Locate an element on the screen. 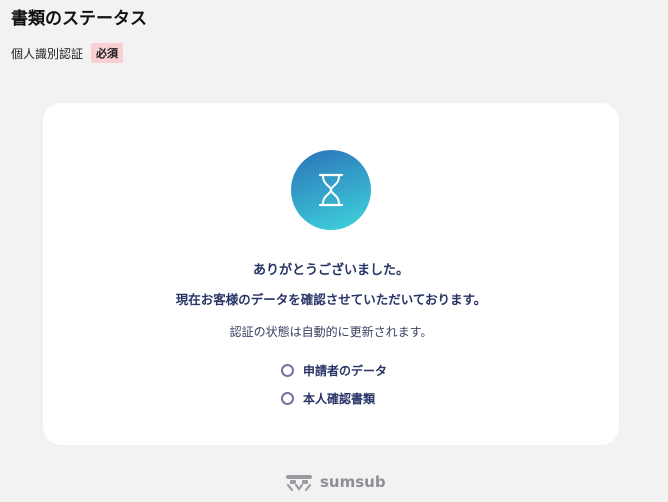 This screenshot has width=668, height=502. checking-message: 現在お客様のデータを確認させていただいております。 is located at coordinates (331, 299).